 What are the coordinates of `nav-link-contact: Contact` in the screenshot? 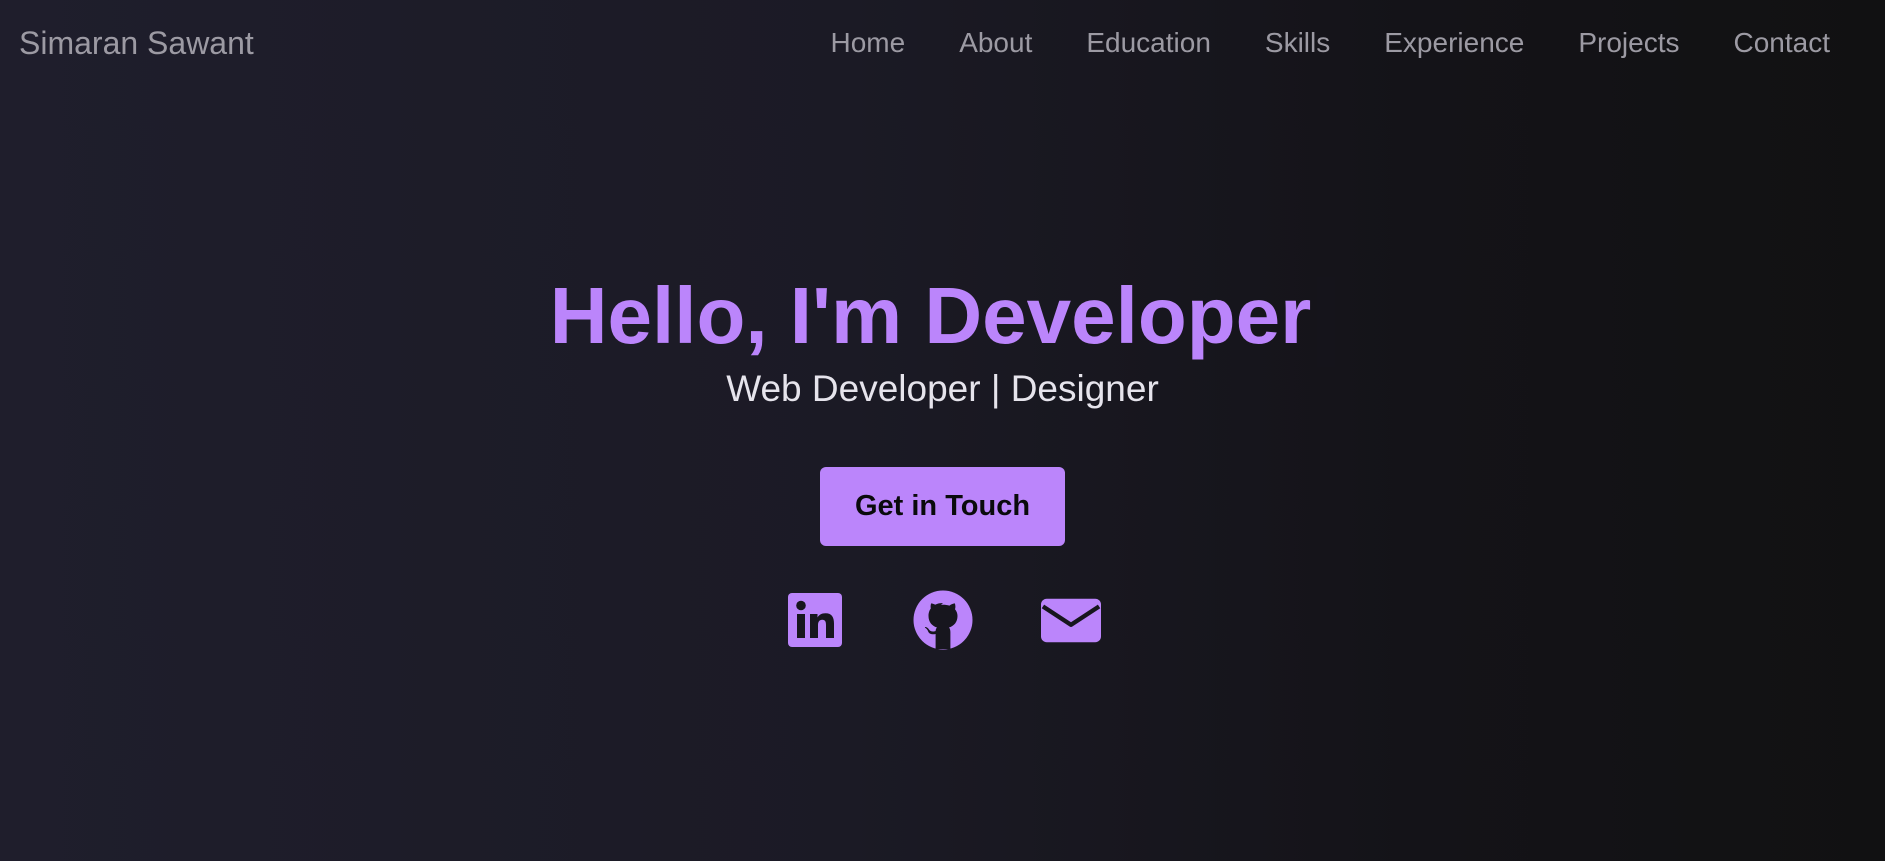 It's located at (1782, 43).